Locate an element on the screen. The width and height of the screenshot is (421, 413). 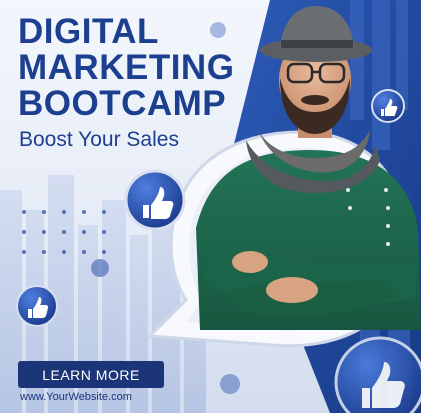
website-url: www.YourWebsite.com is located at coordinates (76, 397).